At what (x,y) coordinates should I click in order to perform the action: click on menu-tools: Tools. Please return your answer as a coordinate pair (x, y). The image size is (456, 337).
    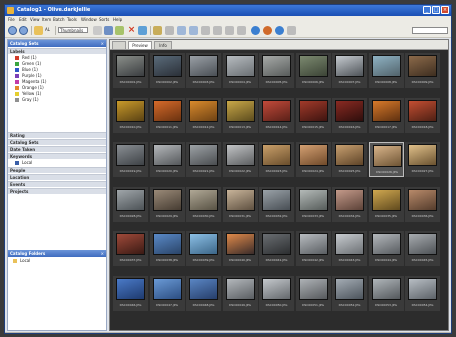
    Looking at the image, I should click on (72, 19).